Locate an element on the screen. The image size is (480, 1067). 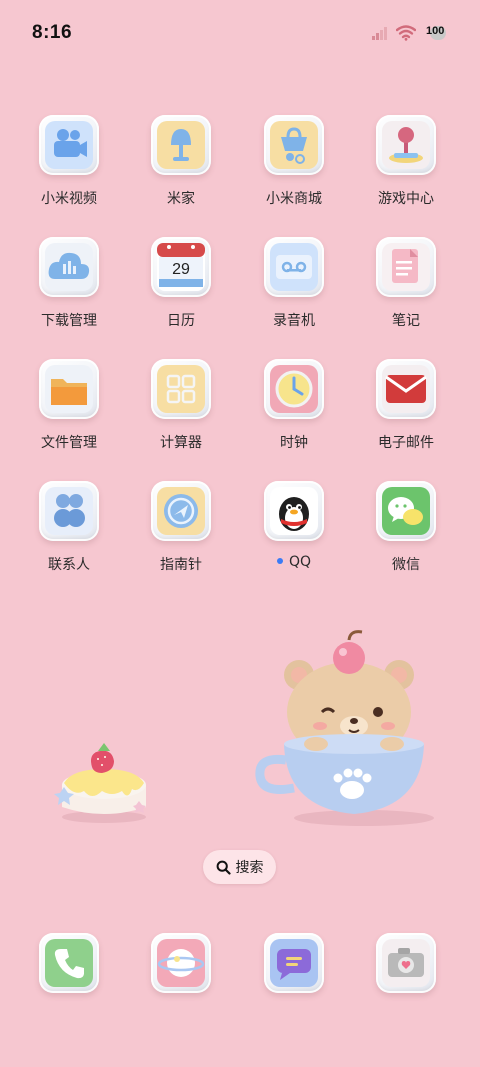
mail-icon is located at coordinates (406, 389).